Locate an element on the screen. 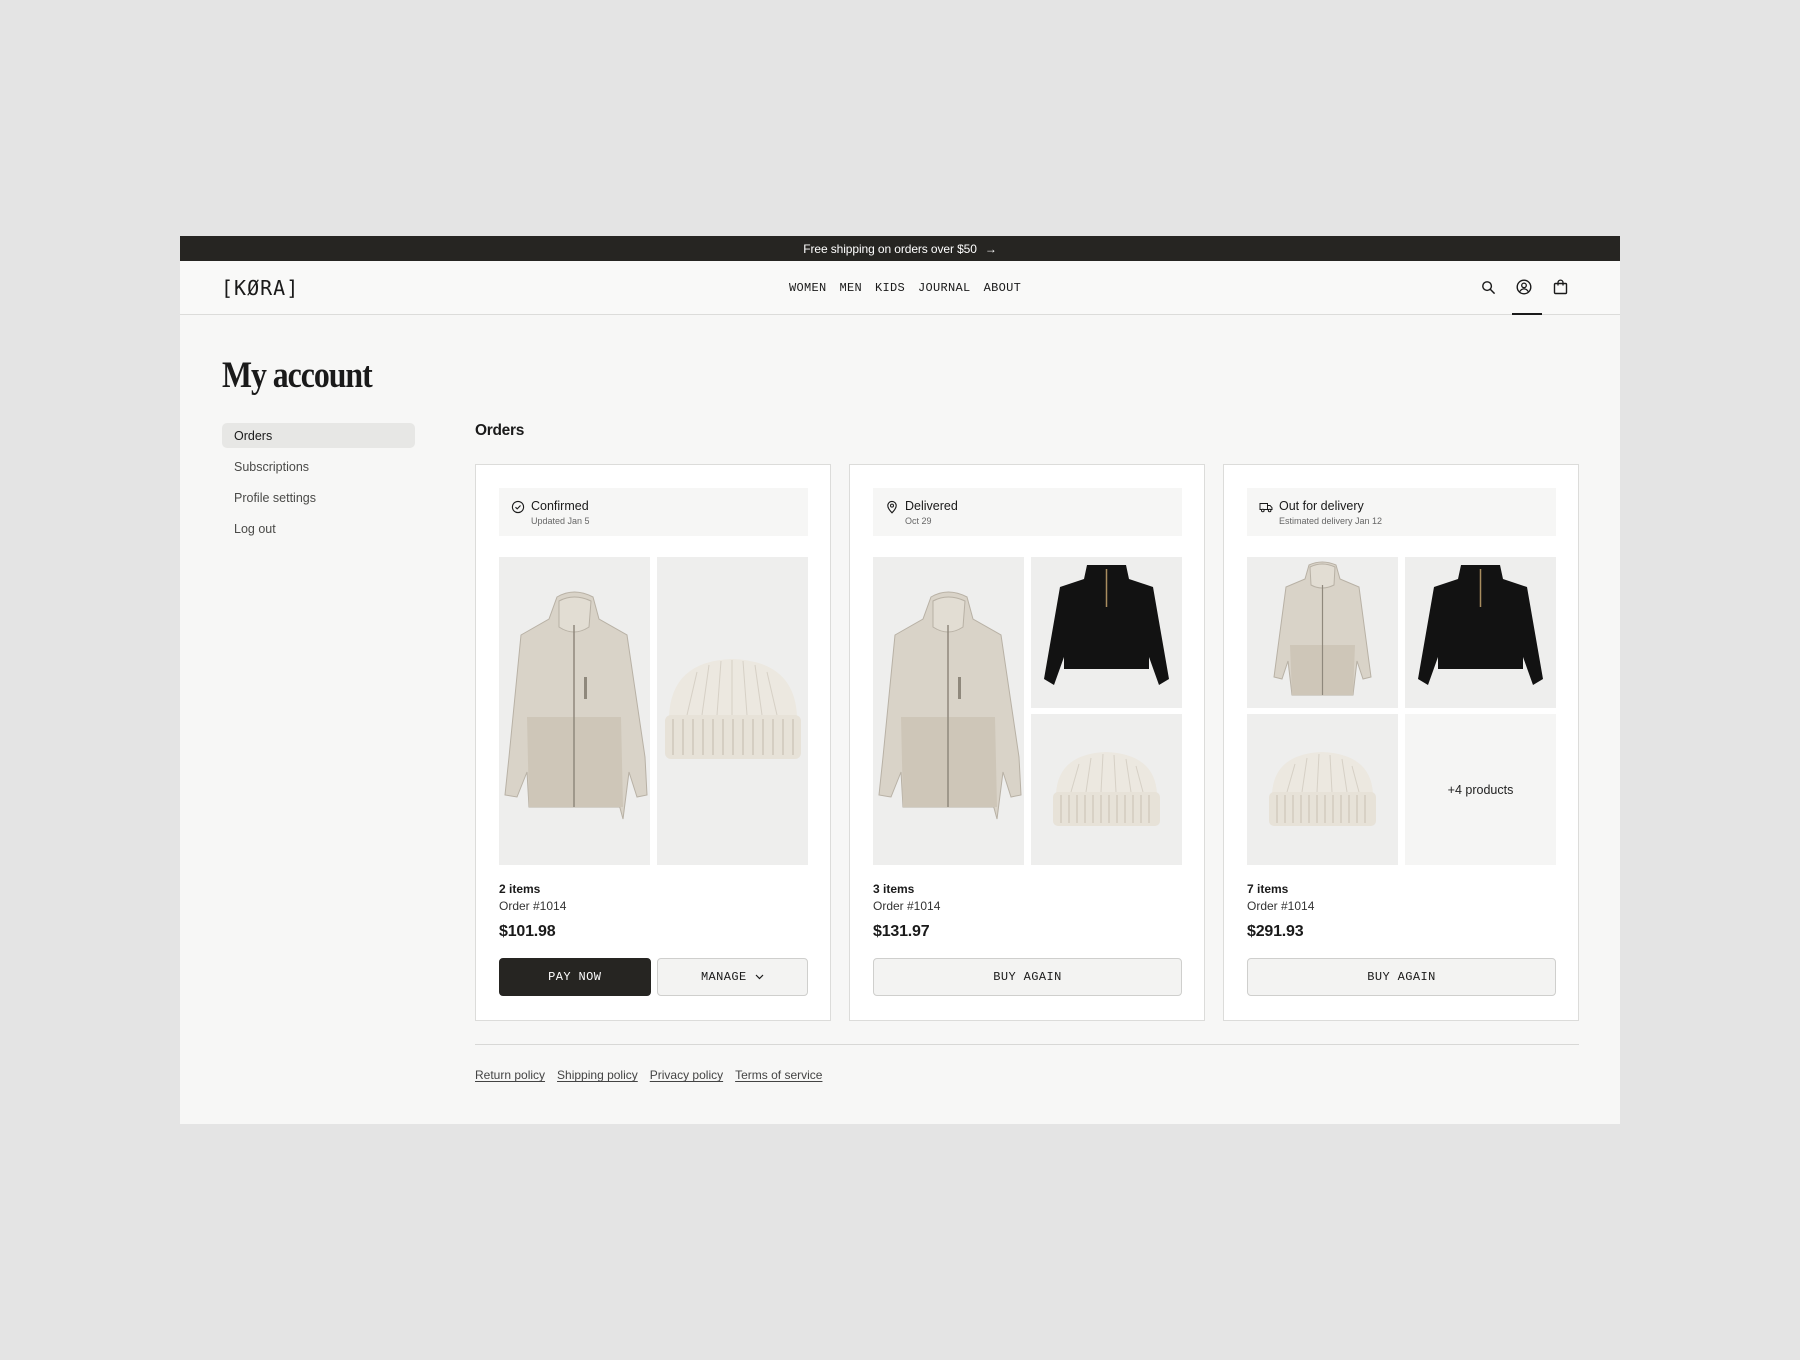 This screenshot has width=1800, height=1360. header-icons is located at coordinates (1524, 287).